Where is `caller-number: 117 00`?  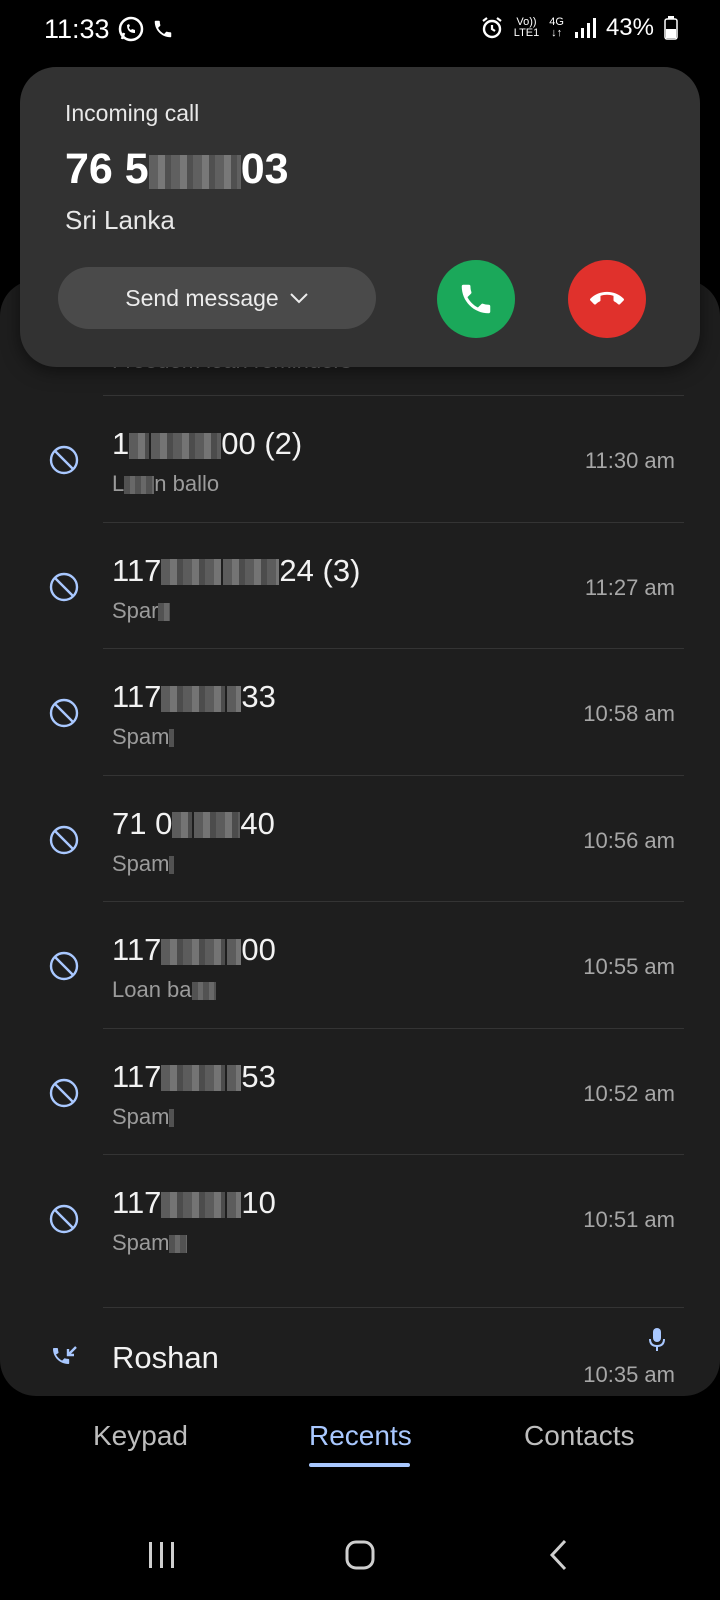 caller-number: 117 00 is located at coordinates (194, 950).